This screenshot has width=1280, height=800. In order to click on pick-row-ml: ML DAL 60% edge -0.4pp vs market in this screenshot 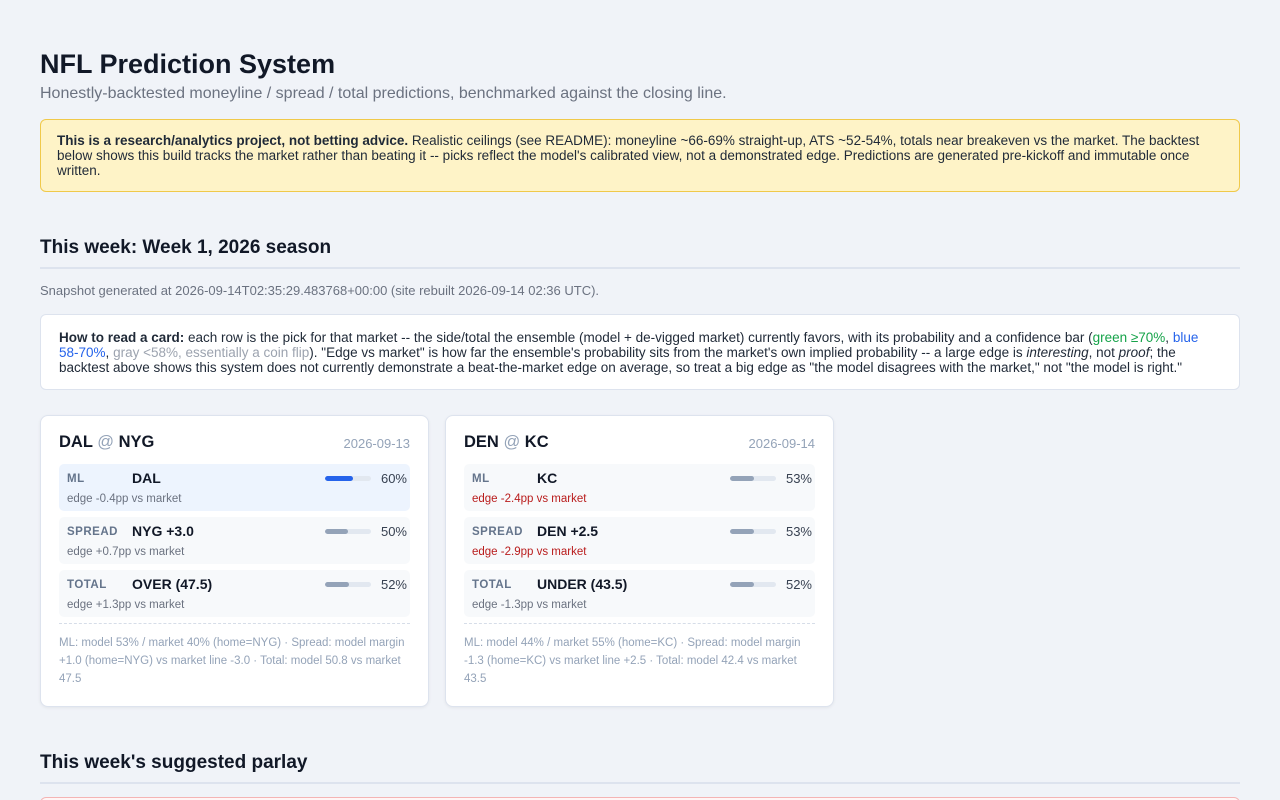, I will do `click(234, 487)`.